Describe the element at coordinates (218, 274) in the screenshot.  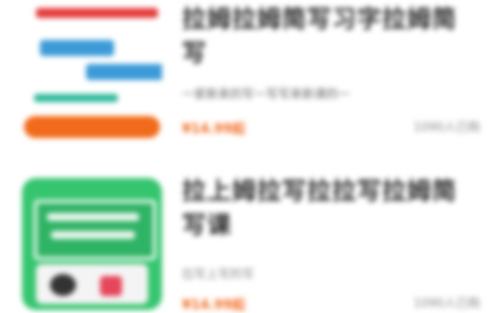
I see `course-subtitle: 拉写上写的写` at that location.